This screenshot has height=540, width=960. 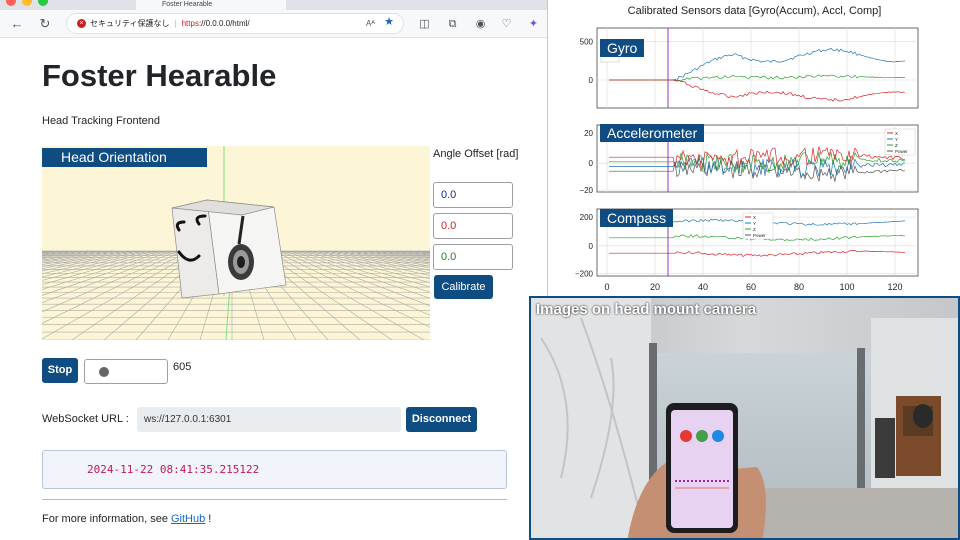 I want to click on minimize-window-icon, so click(x=27, y=3).